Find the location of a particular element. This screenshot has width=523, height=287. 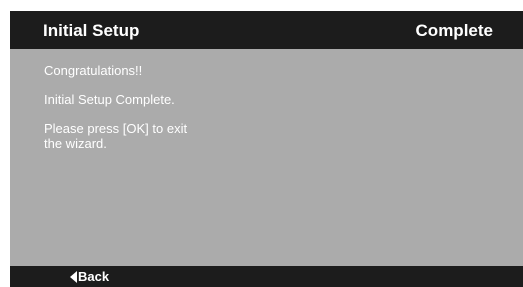

back-button: Back is located at coordinates (89, 276).